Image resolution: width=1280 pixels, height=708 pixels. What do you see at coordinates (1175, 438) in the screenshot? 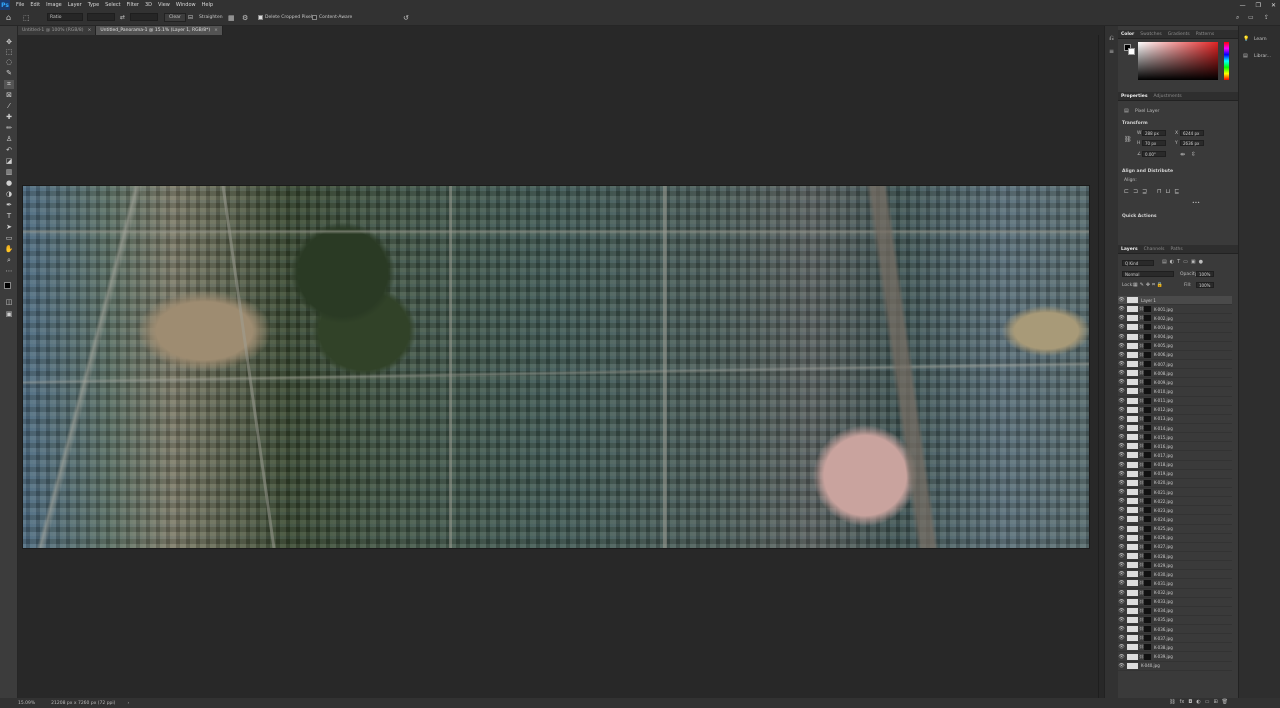
I see `layer-row: 👁 ⛓ K-015.jpg` at bounding box center [1175, 438].